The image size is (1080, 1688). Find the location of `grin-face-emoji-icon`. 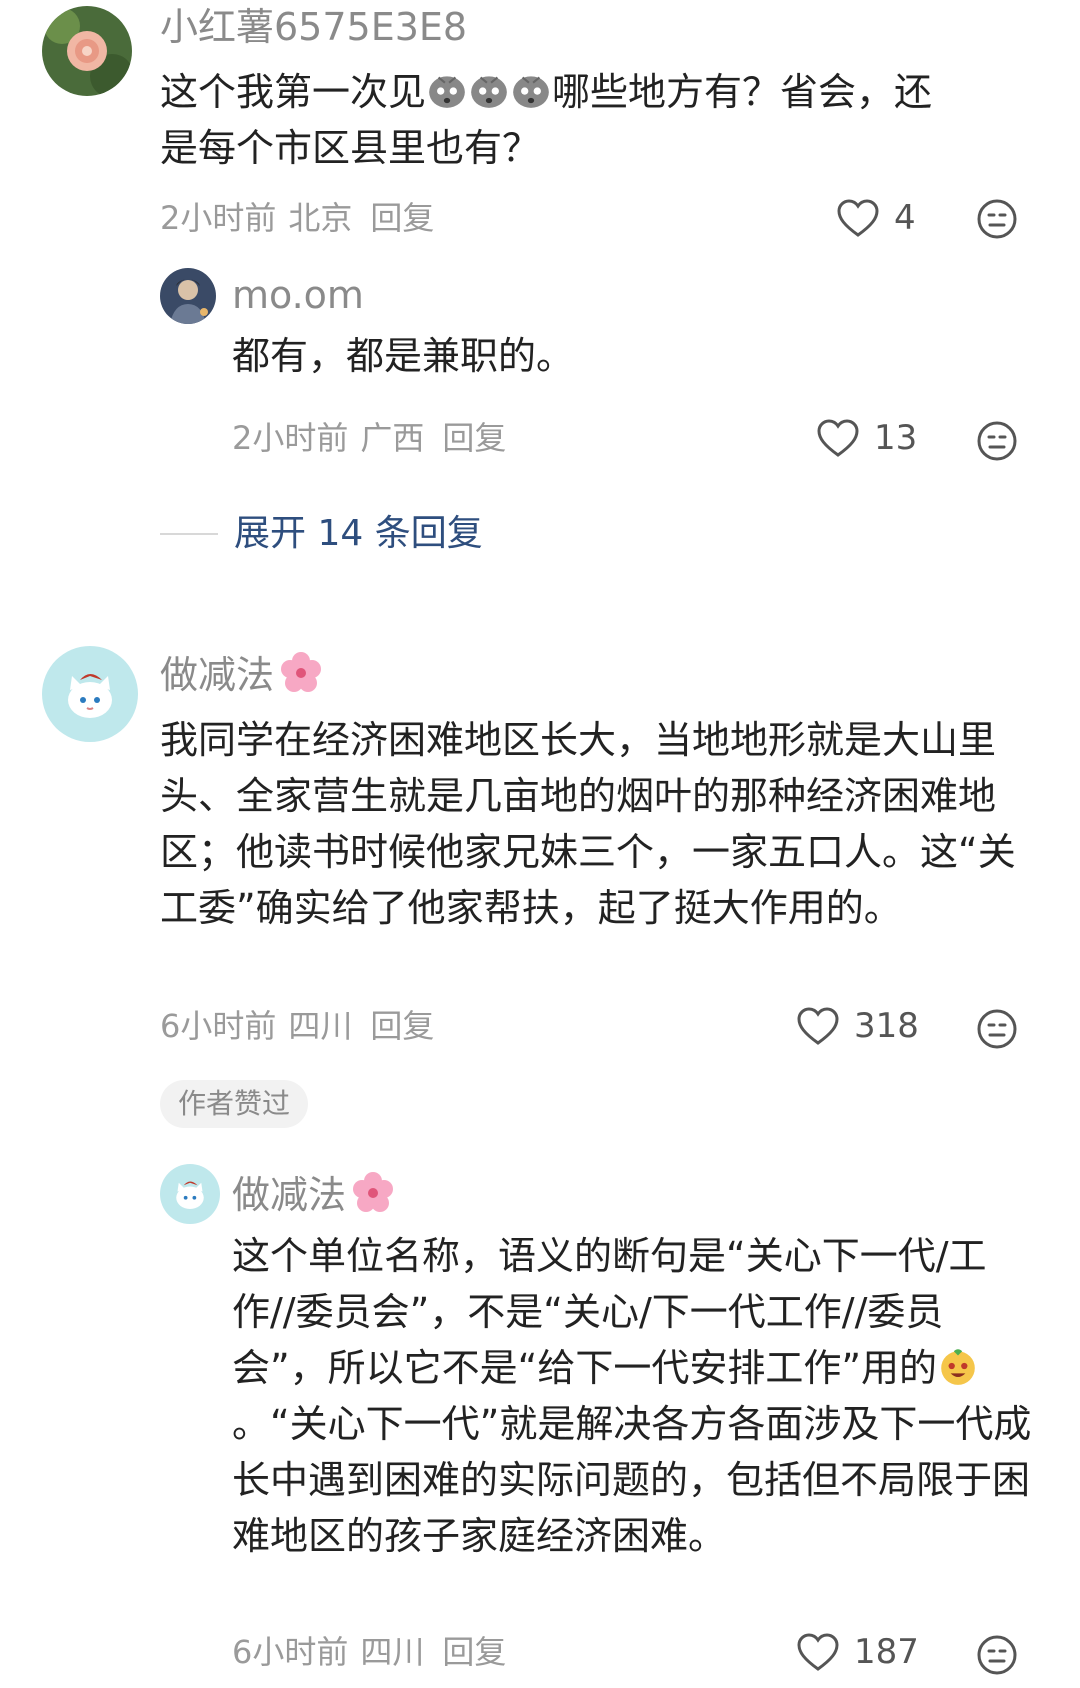

grin-face-emoji-icon is located at coordinates (958, 1366).